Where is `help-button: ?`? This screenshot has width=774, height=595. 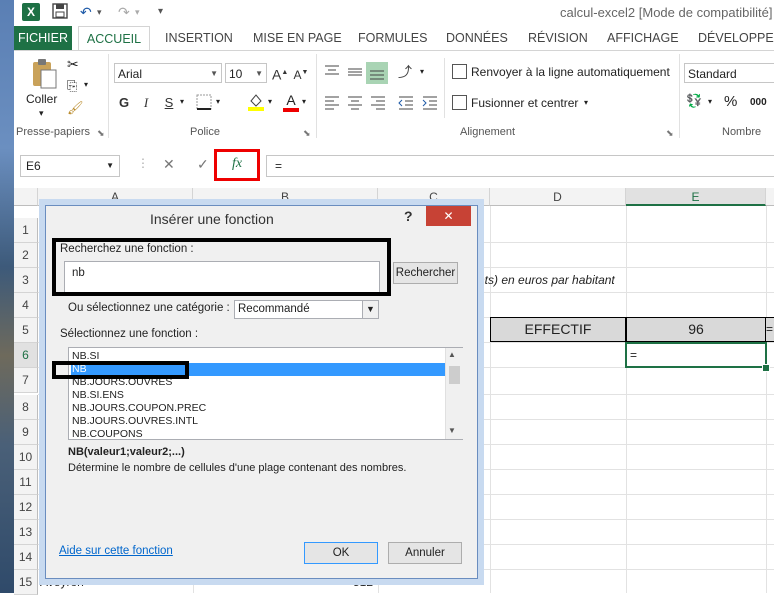
help-button: ? is located at coordinates (408, 216).